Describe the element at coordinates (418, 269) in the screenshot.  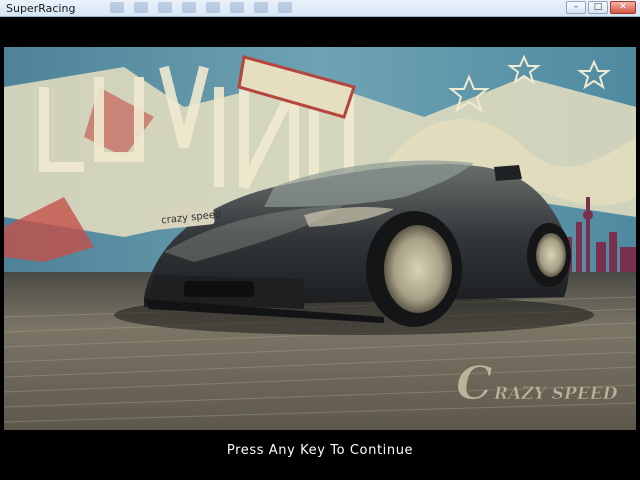
I see `front-rim` at that location.